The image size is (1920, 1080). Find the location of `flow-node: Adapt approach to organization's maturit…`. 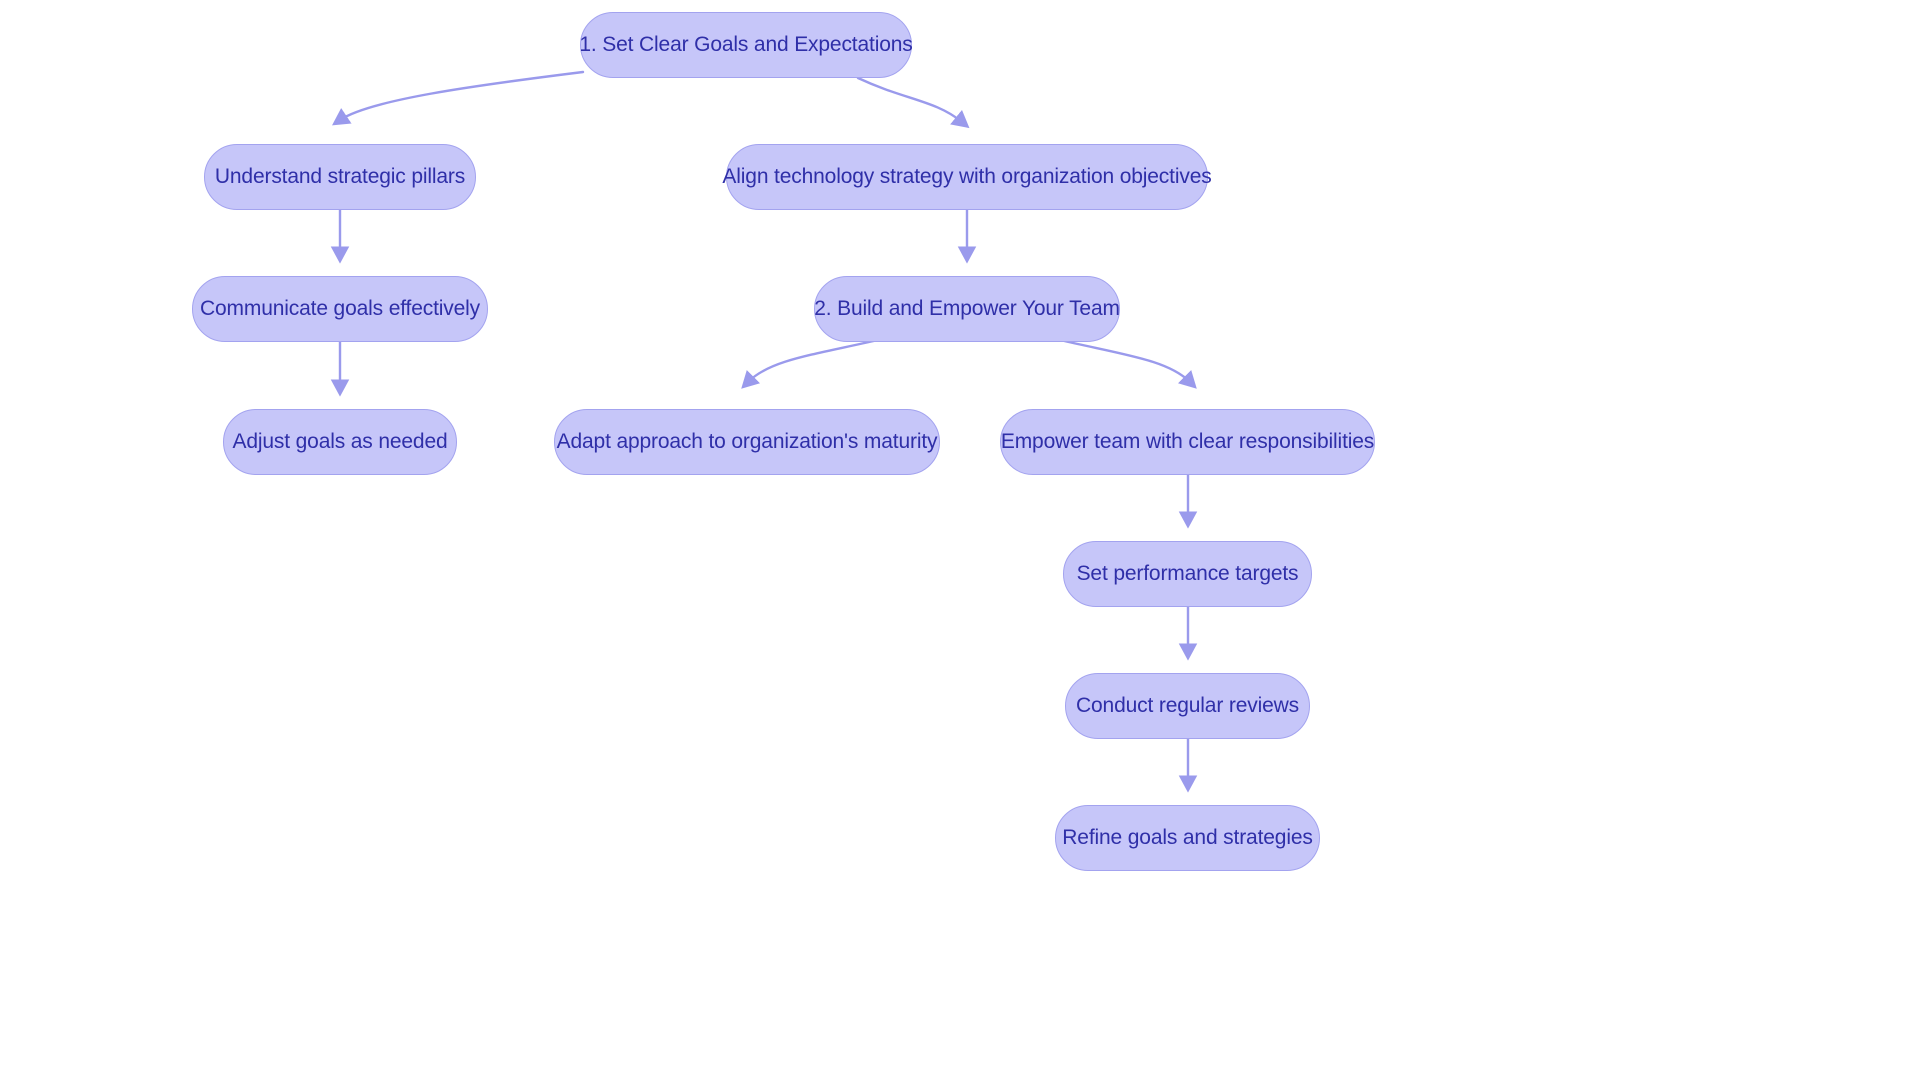

flow-node: Adapt approach to organization's maturit… is located at coordinates (747, 442).